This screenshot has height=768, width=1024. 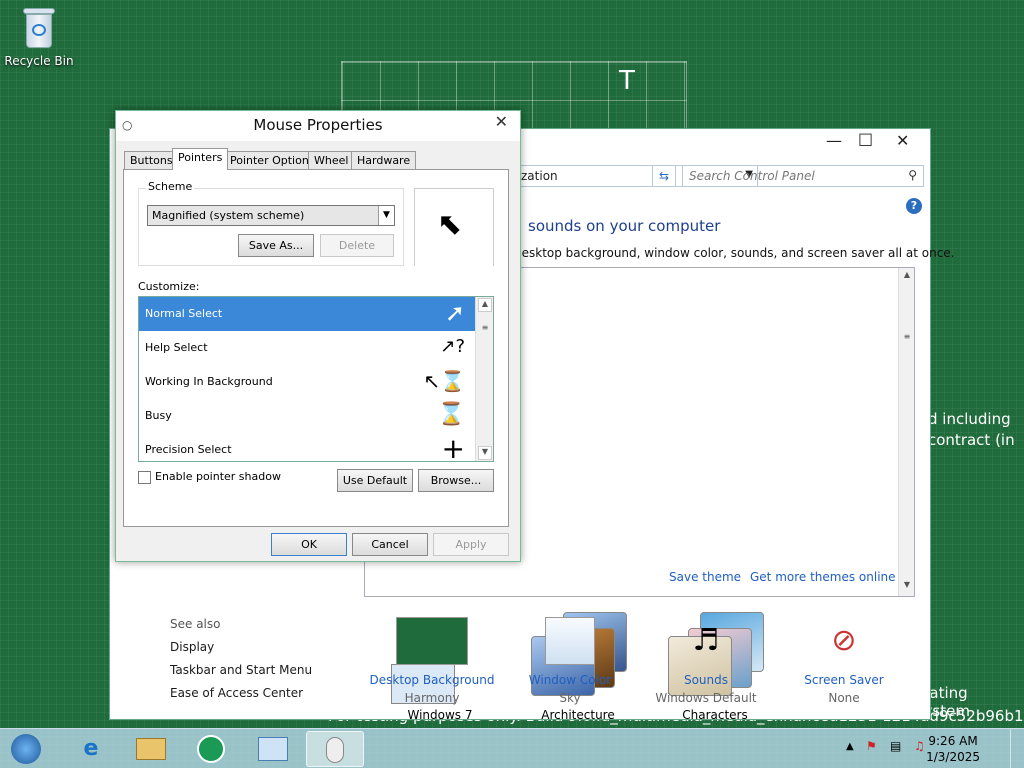 I want to click on recycle-bin-label: Recycle Bin, so click(x=39, y=61).